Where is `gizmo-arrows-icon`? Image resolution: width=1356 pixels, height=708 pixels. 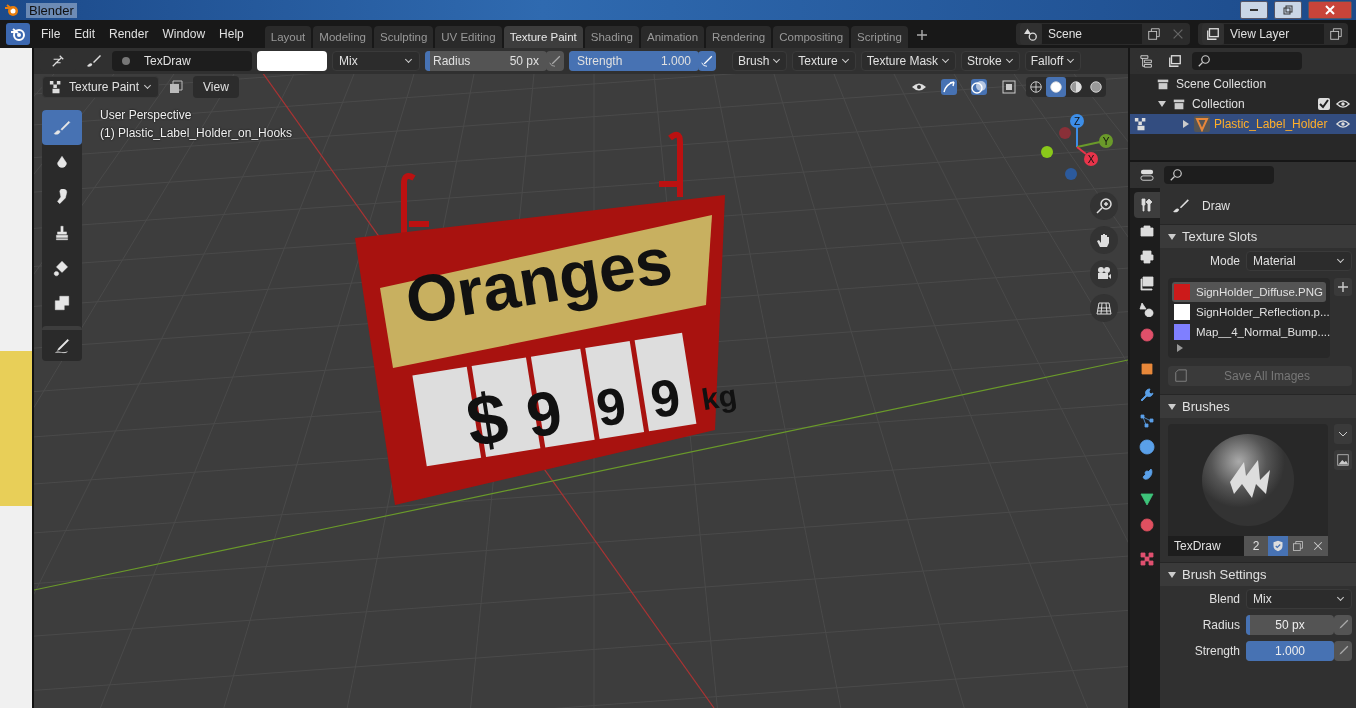
gizmo-arrows-icon is located at coordinates (949, 87).